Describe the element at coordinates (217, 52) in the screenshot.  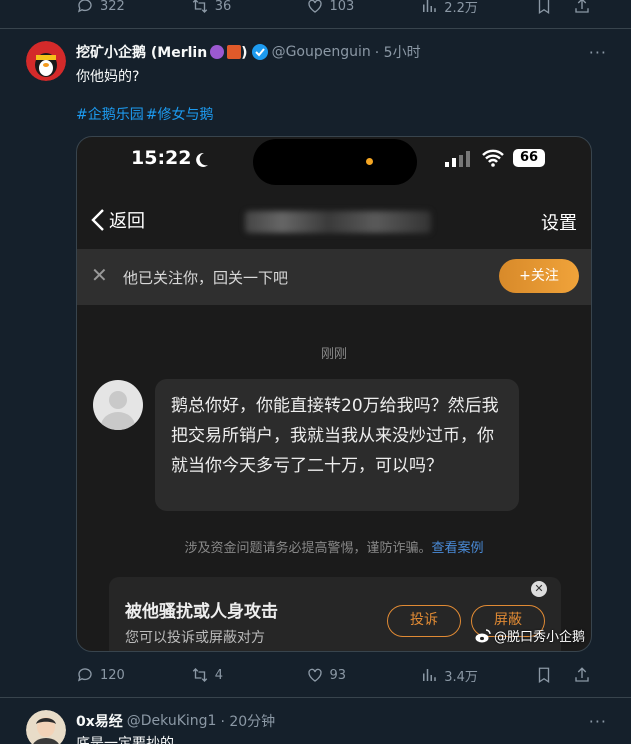
I see `emoji-crystal-ball-icon` at that location.